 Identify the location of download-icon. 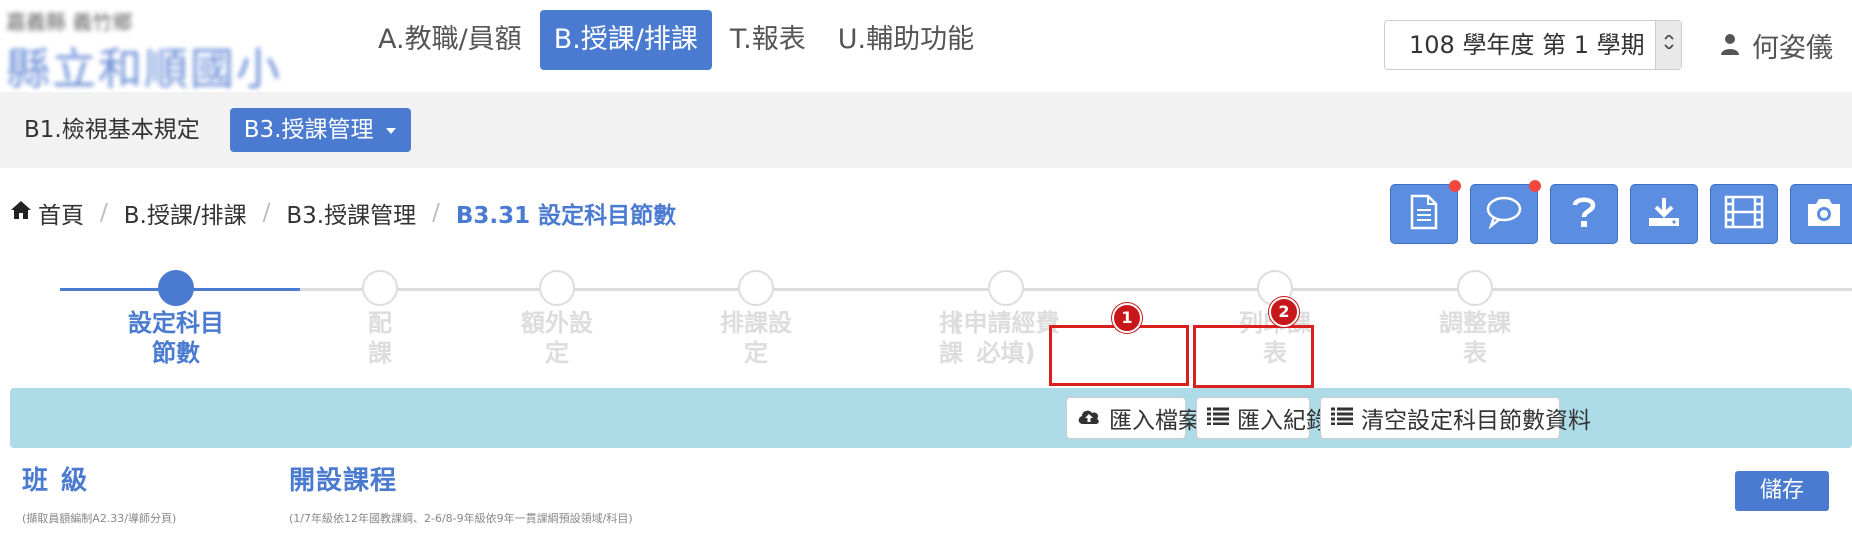
(1664, 214).